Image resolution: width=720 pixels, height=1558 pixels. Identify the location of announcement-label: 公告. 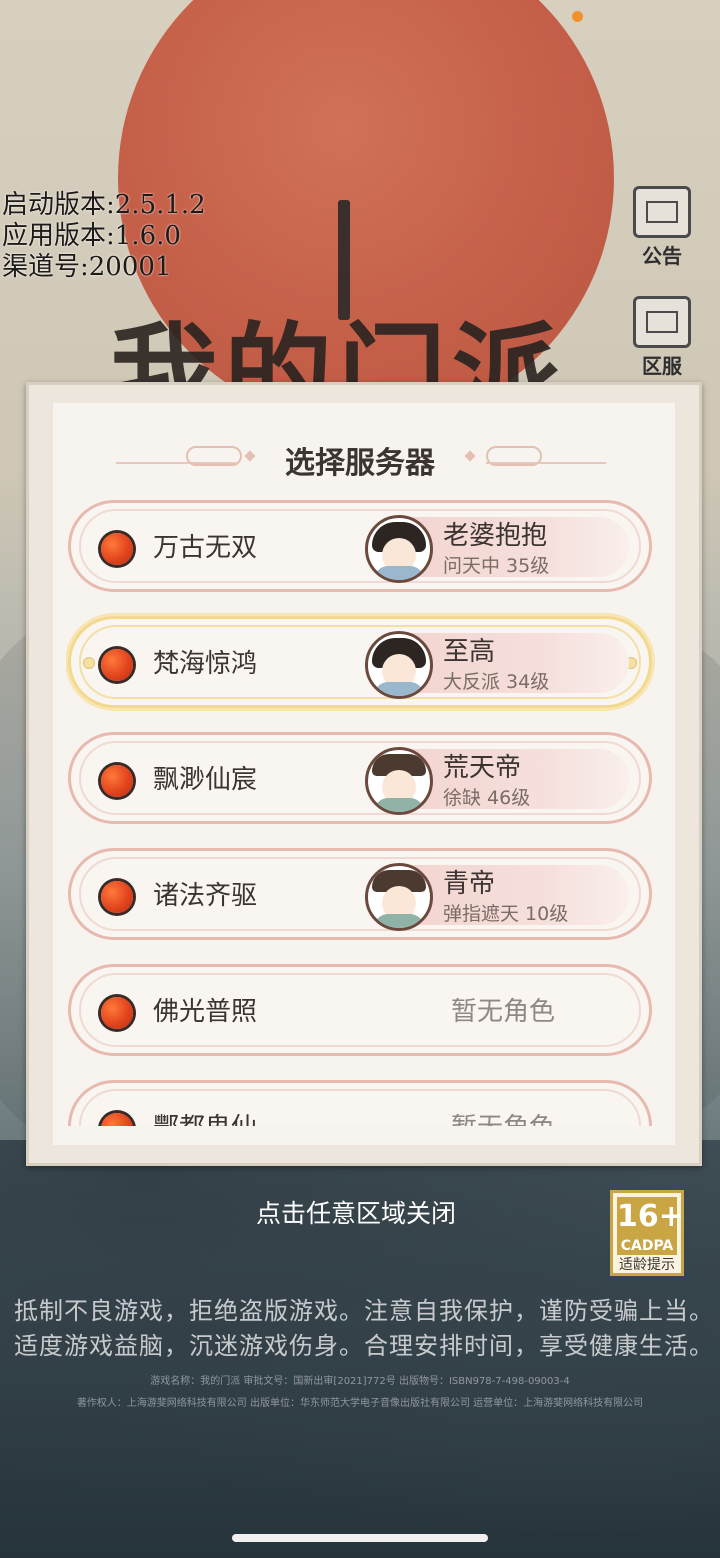
(662, 256).